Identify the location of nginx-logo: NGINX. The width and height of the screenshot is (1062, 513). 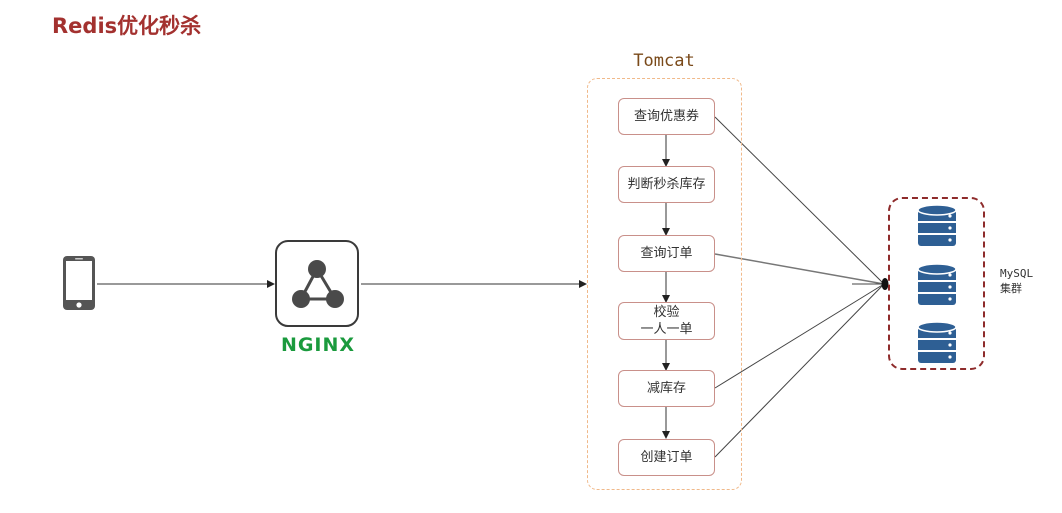
(318, 345).